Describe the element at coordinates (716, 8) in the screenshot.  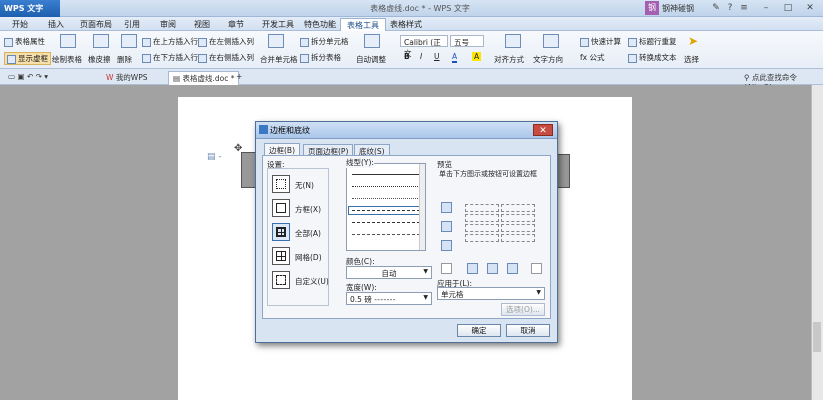
I see `pin-icon: ✎` at that location.